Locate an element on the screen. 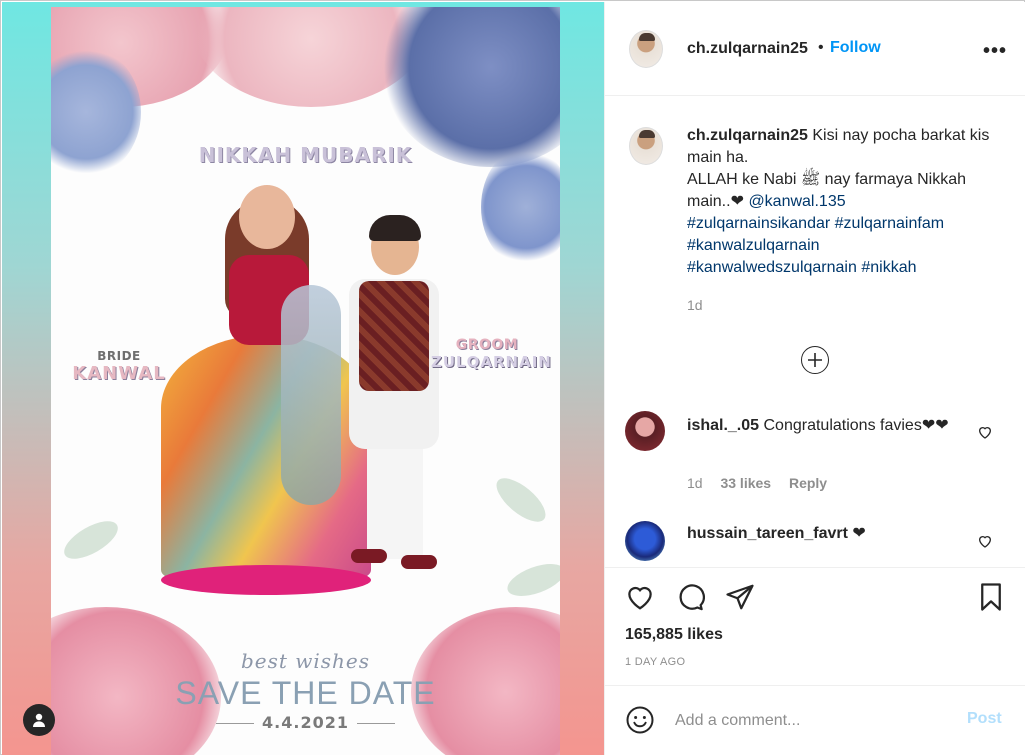 This screenshot has height=755, width=1025. bookmark-icon is located at coordinates (991, 599).